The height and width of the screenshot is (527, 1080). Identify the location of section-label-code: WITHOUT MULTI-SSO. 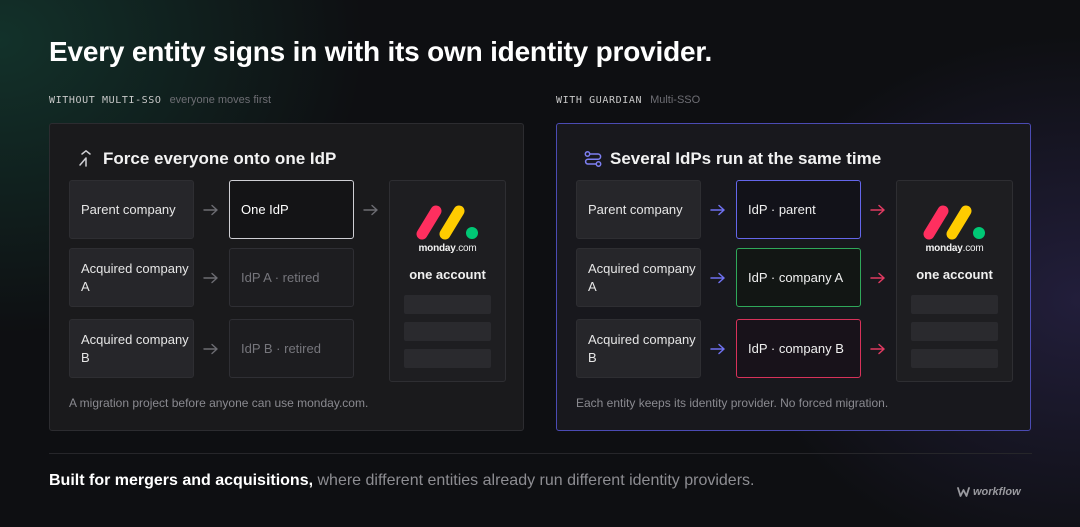
(105, 100).